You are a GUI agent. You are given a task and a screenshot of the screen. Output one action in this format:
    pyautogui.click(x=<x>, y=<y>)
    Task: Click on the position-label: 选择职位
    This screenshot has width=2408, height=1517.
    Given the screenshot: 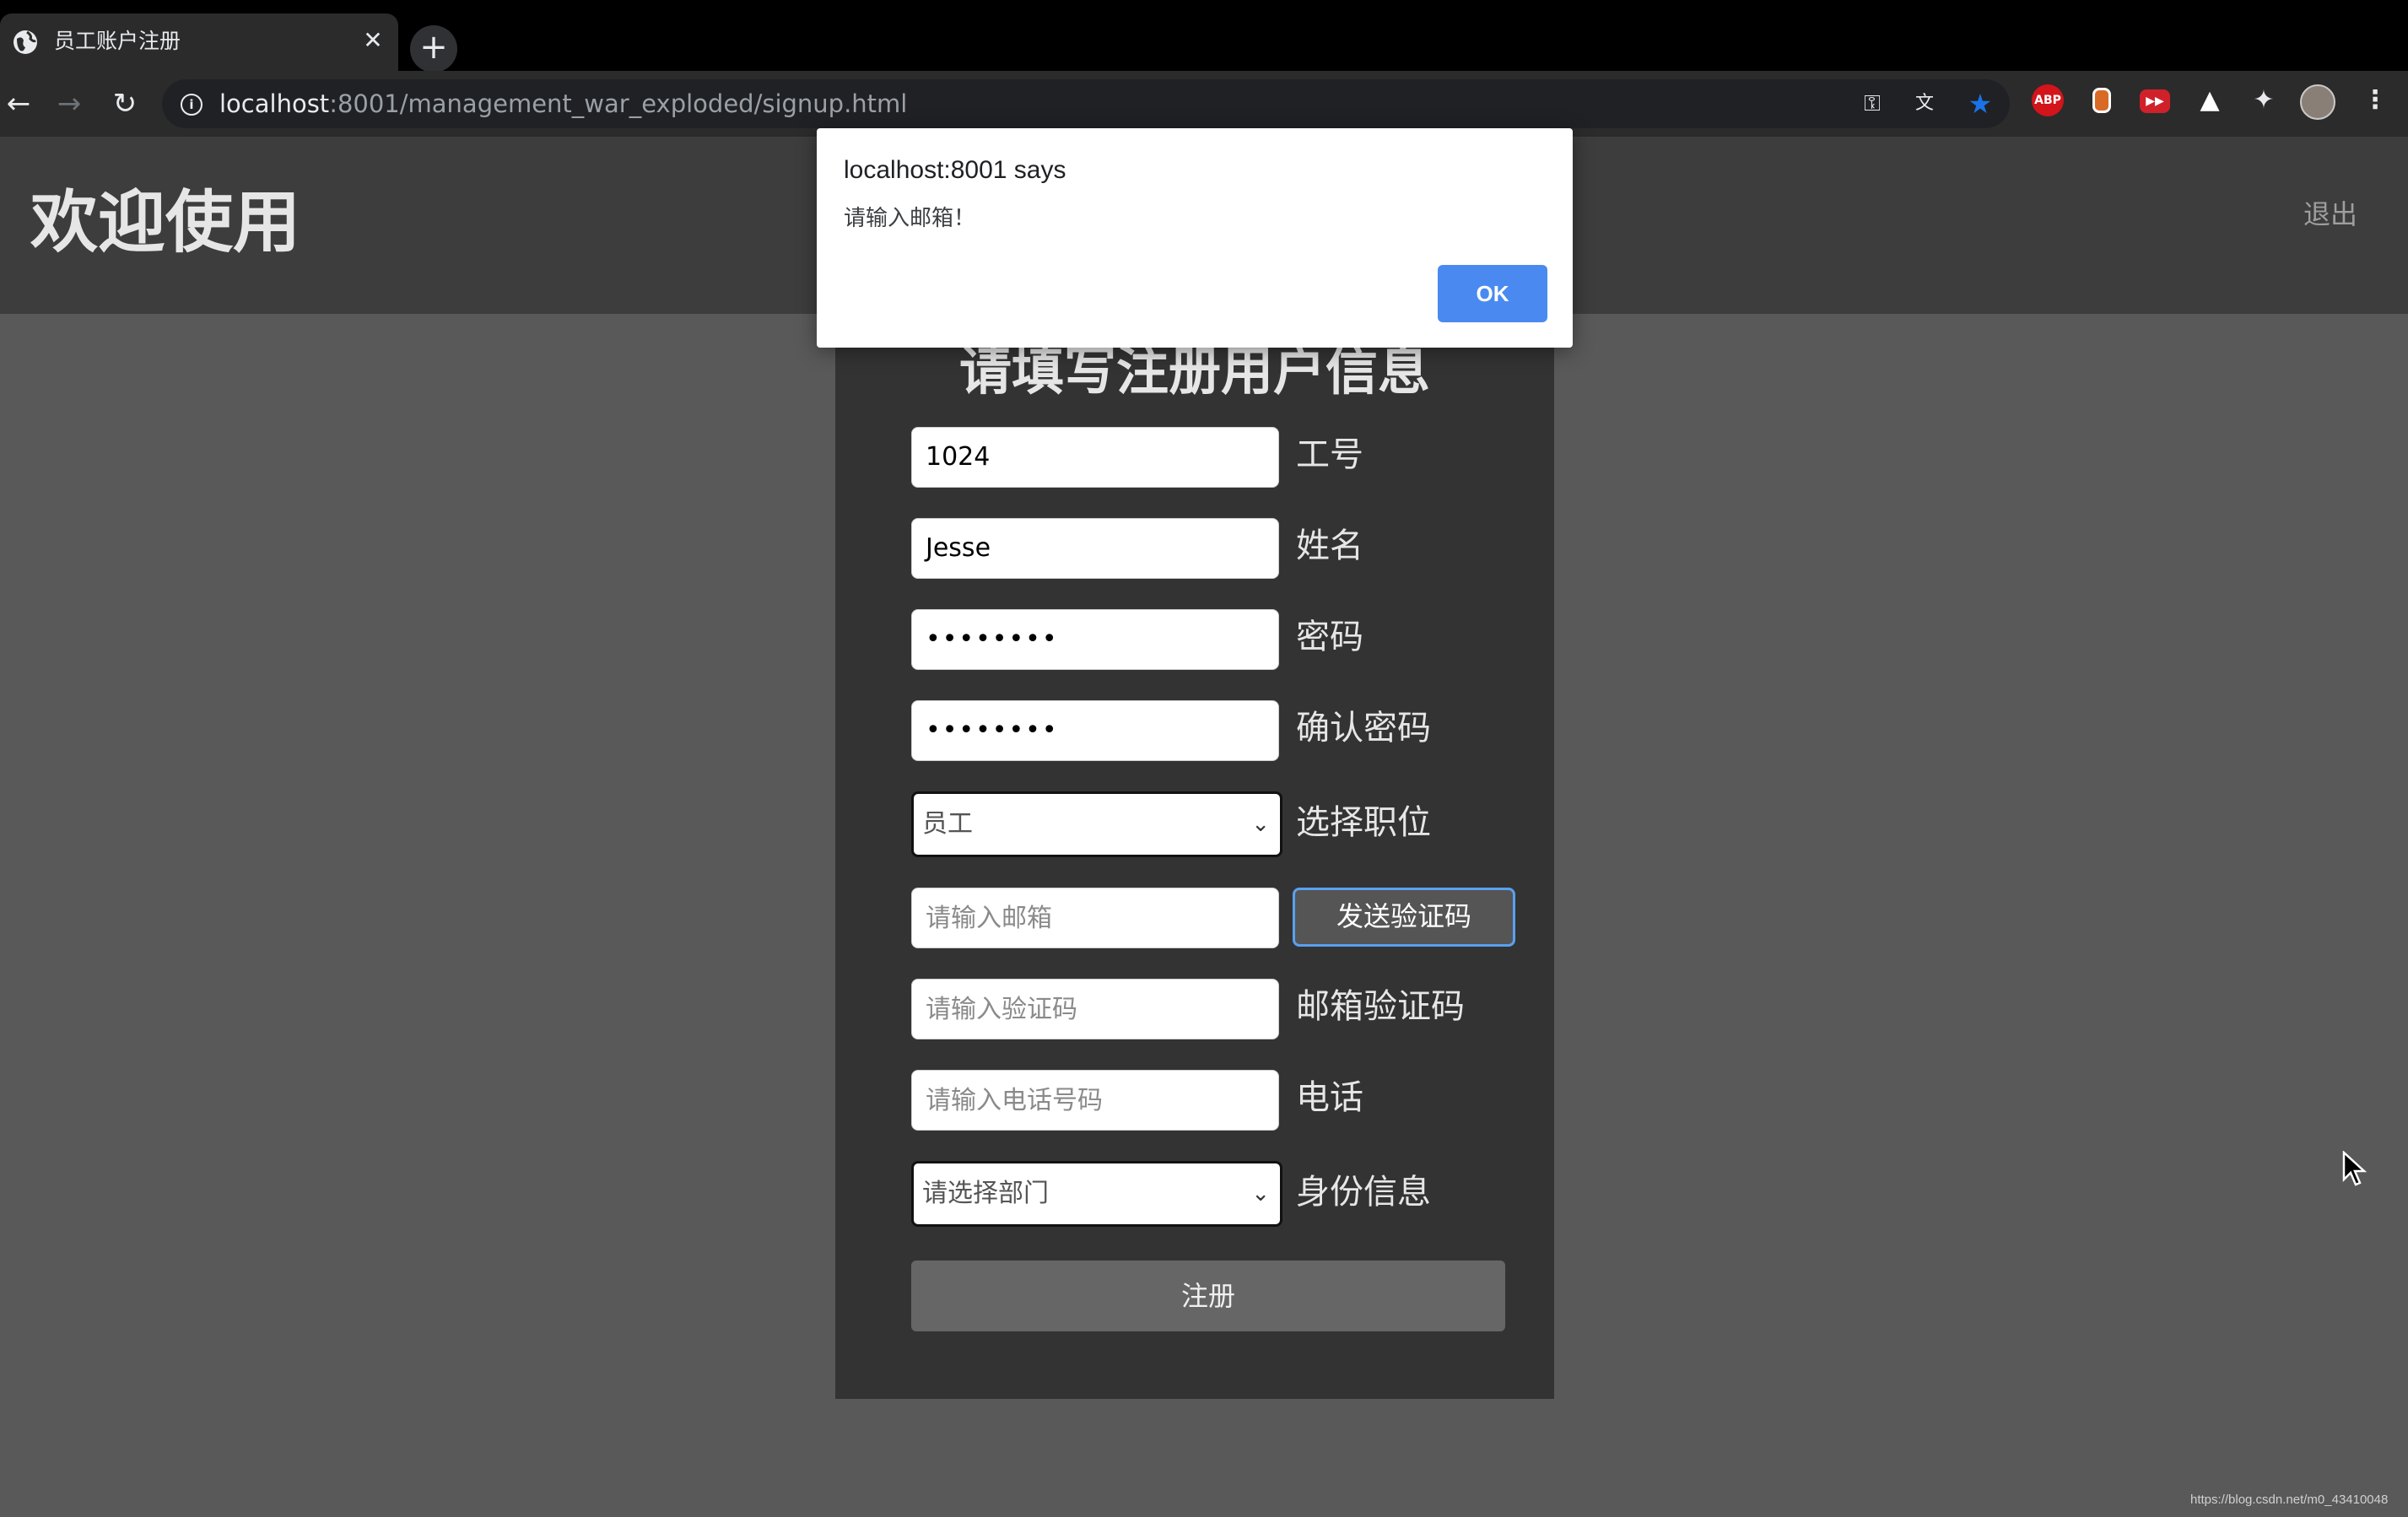 What is the action you would take?
    pyautogui.click(x=1363, y=822)
    